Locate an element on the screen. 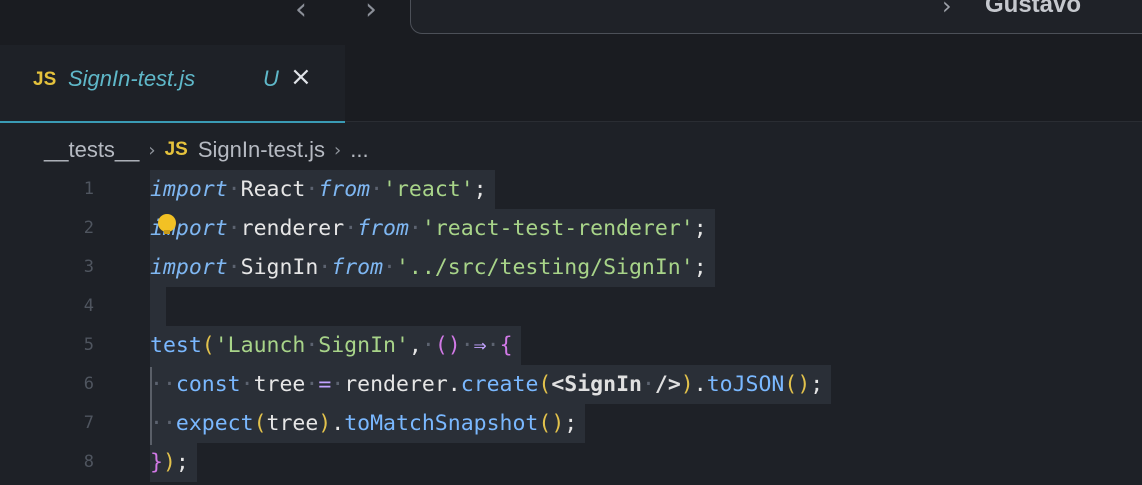 This screenshot has width=1142, height=485. code-text: test('Launch·SignIn',·()·⇒·{ is located at coordinates (335, 345).